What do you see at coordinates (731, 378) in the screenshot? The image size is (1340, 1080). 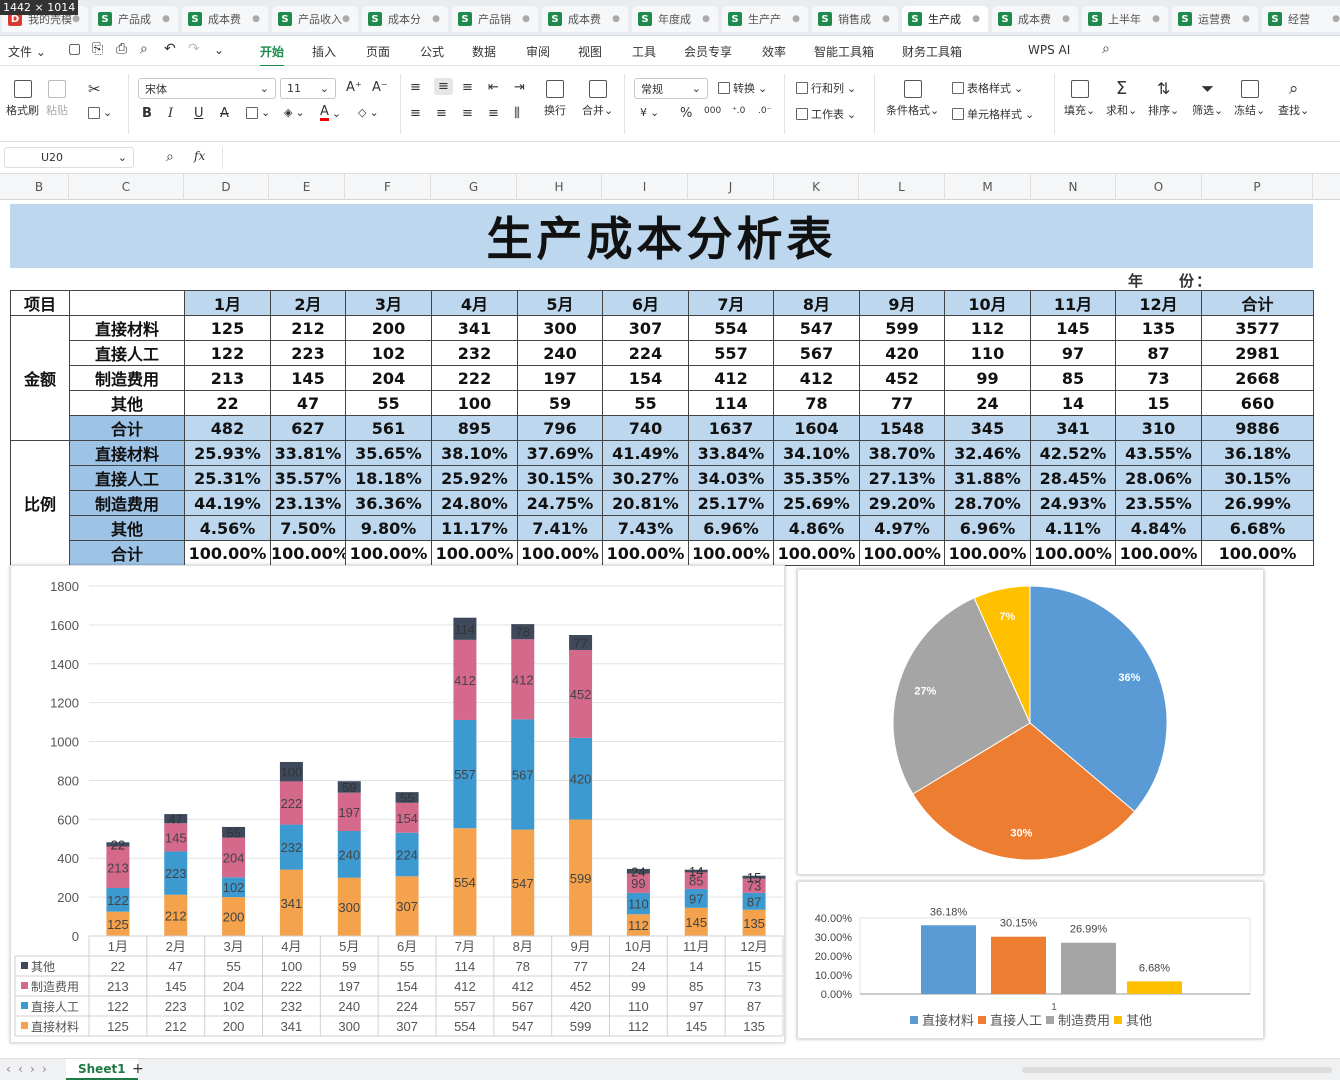 I see `table-cell: 412` at bounding box center [731, 378].